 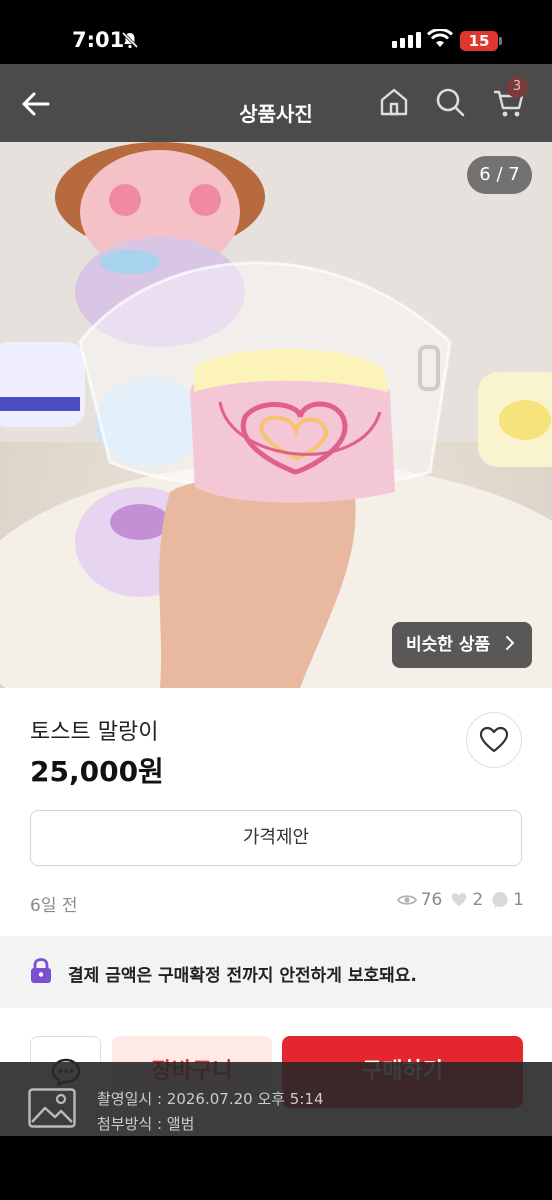 What do you see at coordinates (97, 771) in the screenshot?
I see `product-price: 25,000원` at bounding box center [97, 771].